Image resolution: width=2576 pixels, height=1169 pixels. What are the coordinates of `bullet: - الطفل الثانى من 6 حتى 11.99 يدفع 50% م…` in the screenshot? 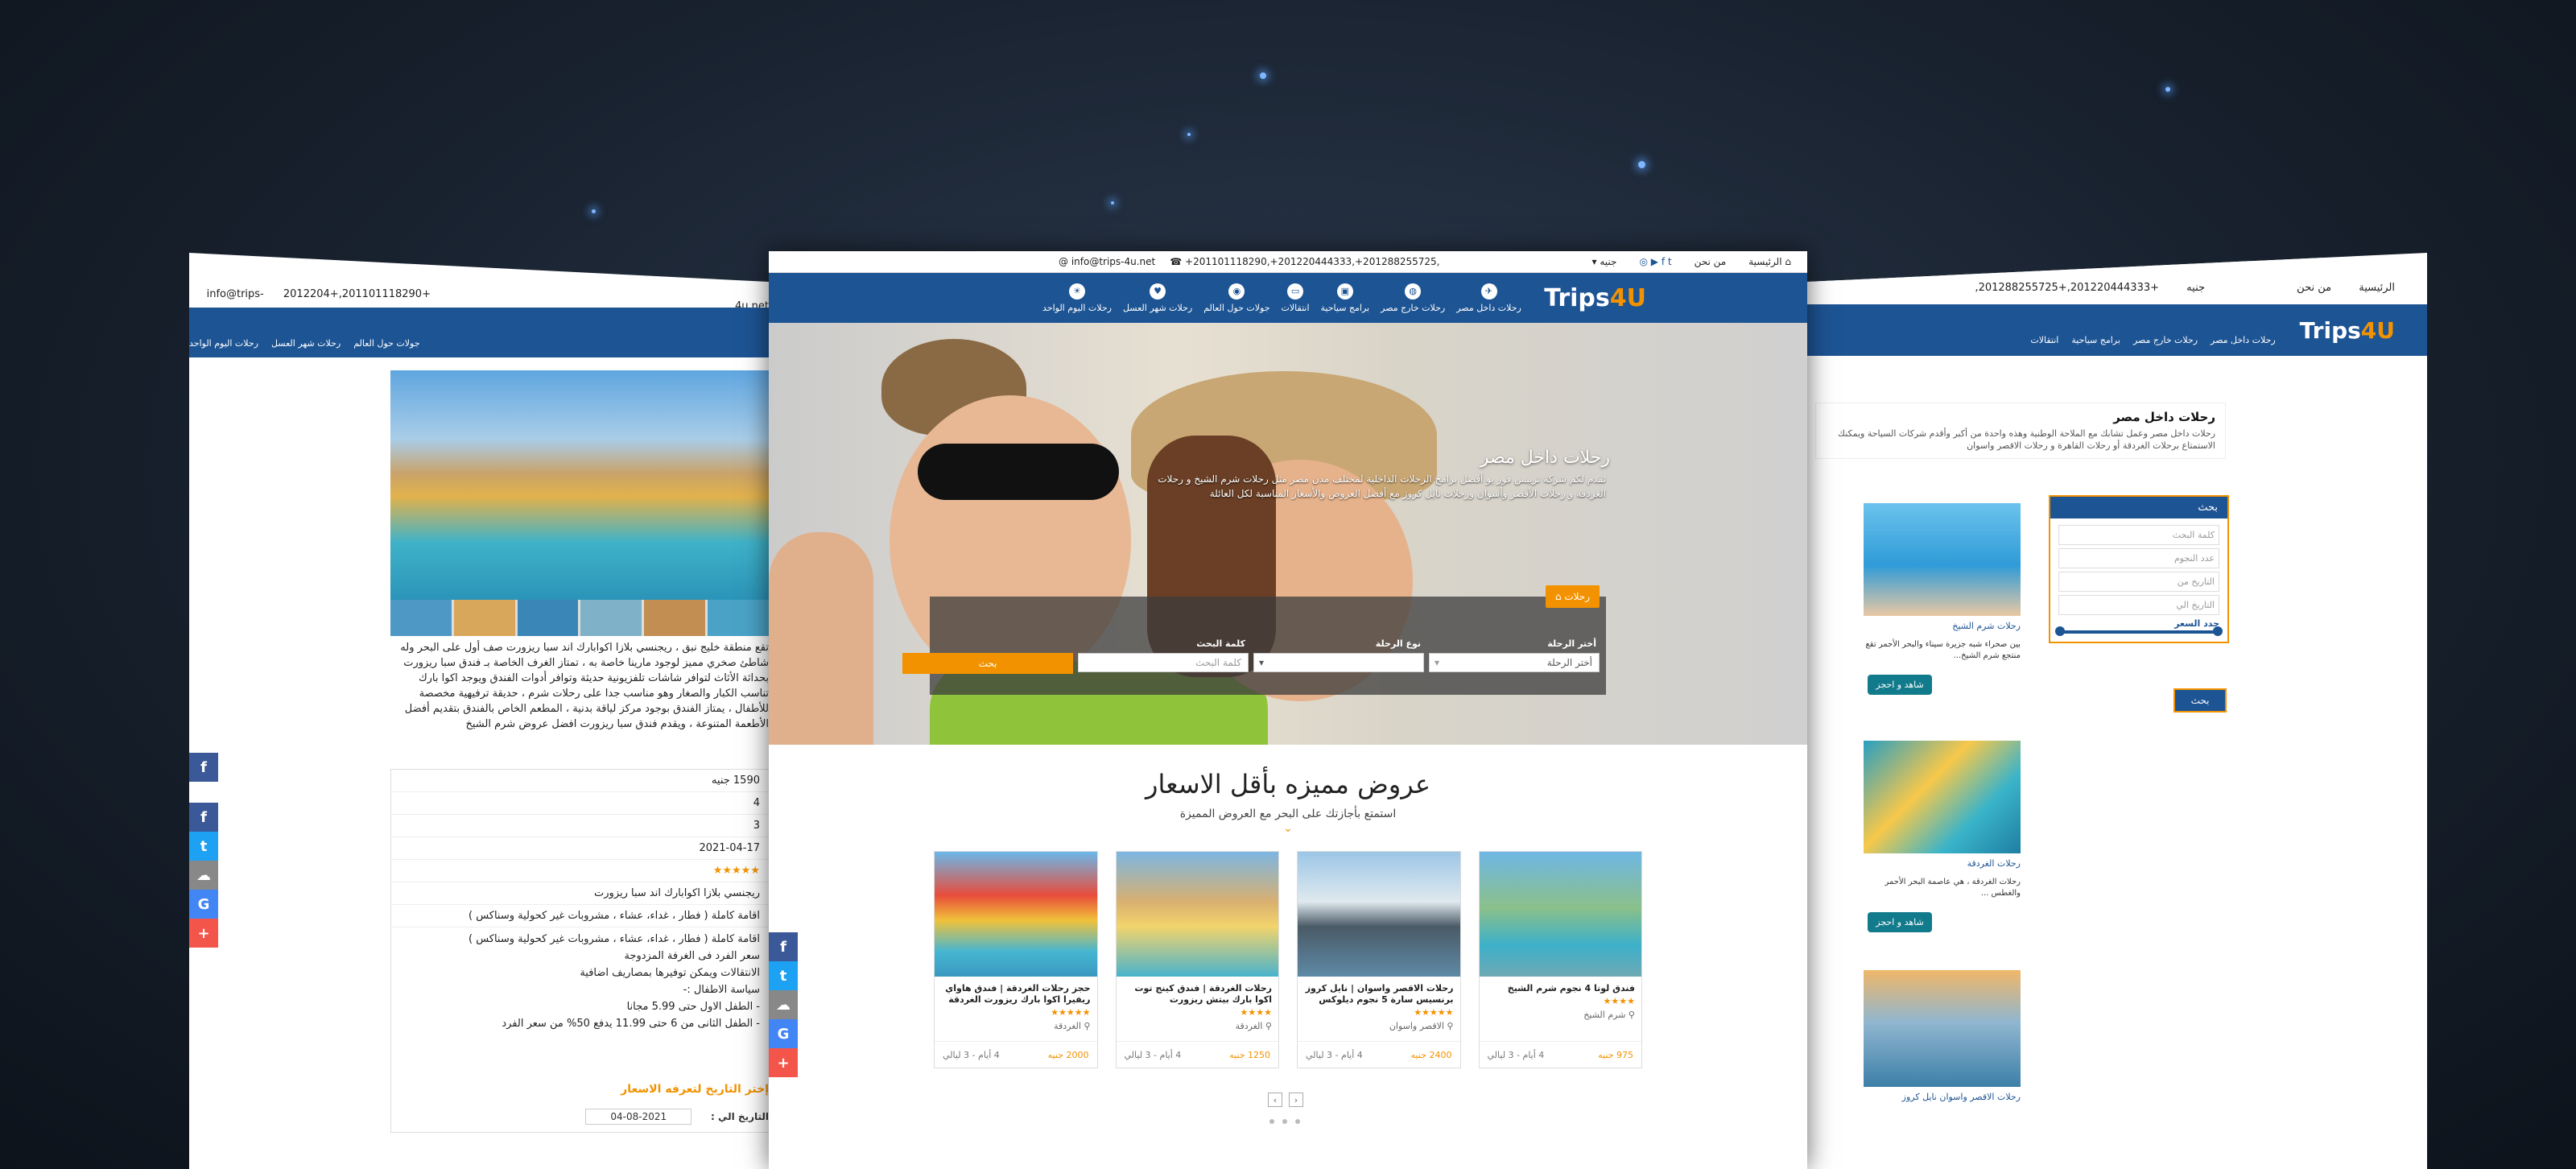 It's located at (631, 1024).